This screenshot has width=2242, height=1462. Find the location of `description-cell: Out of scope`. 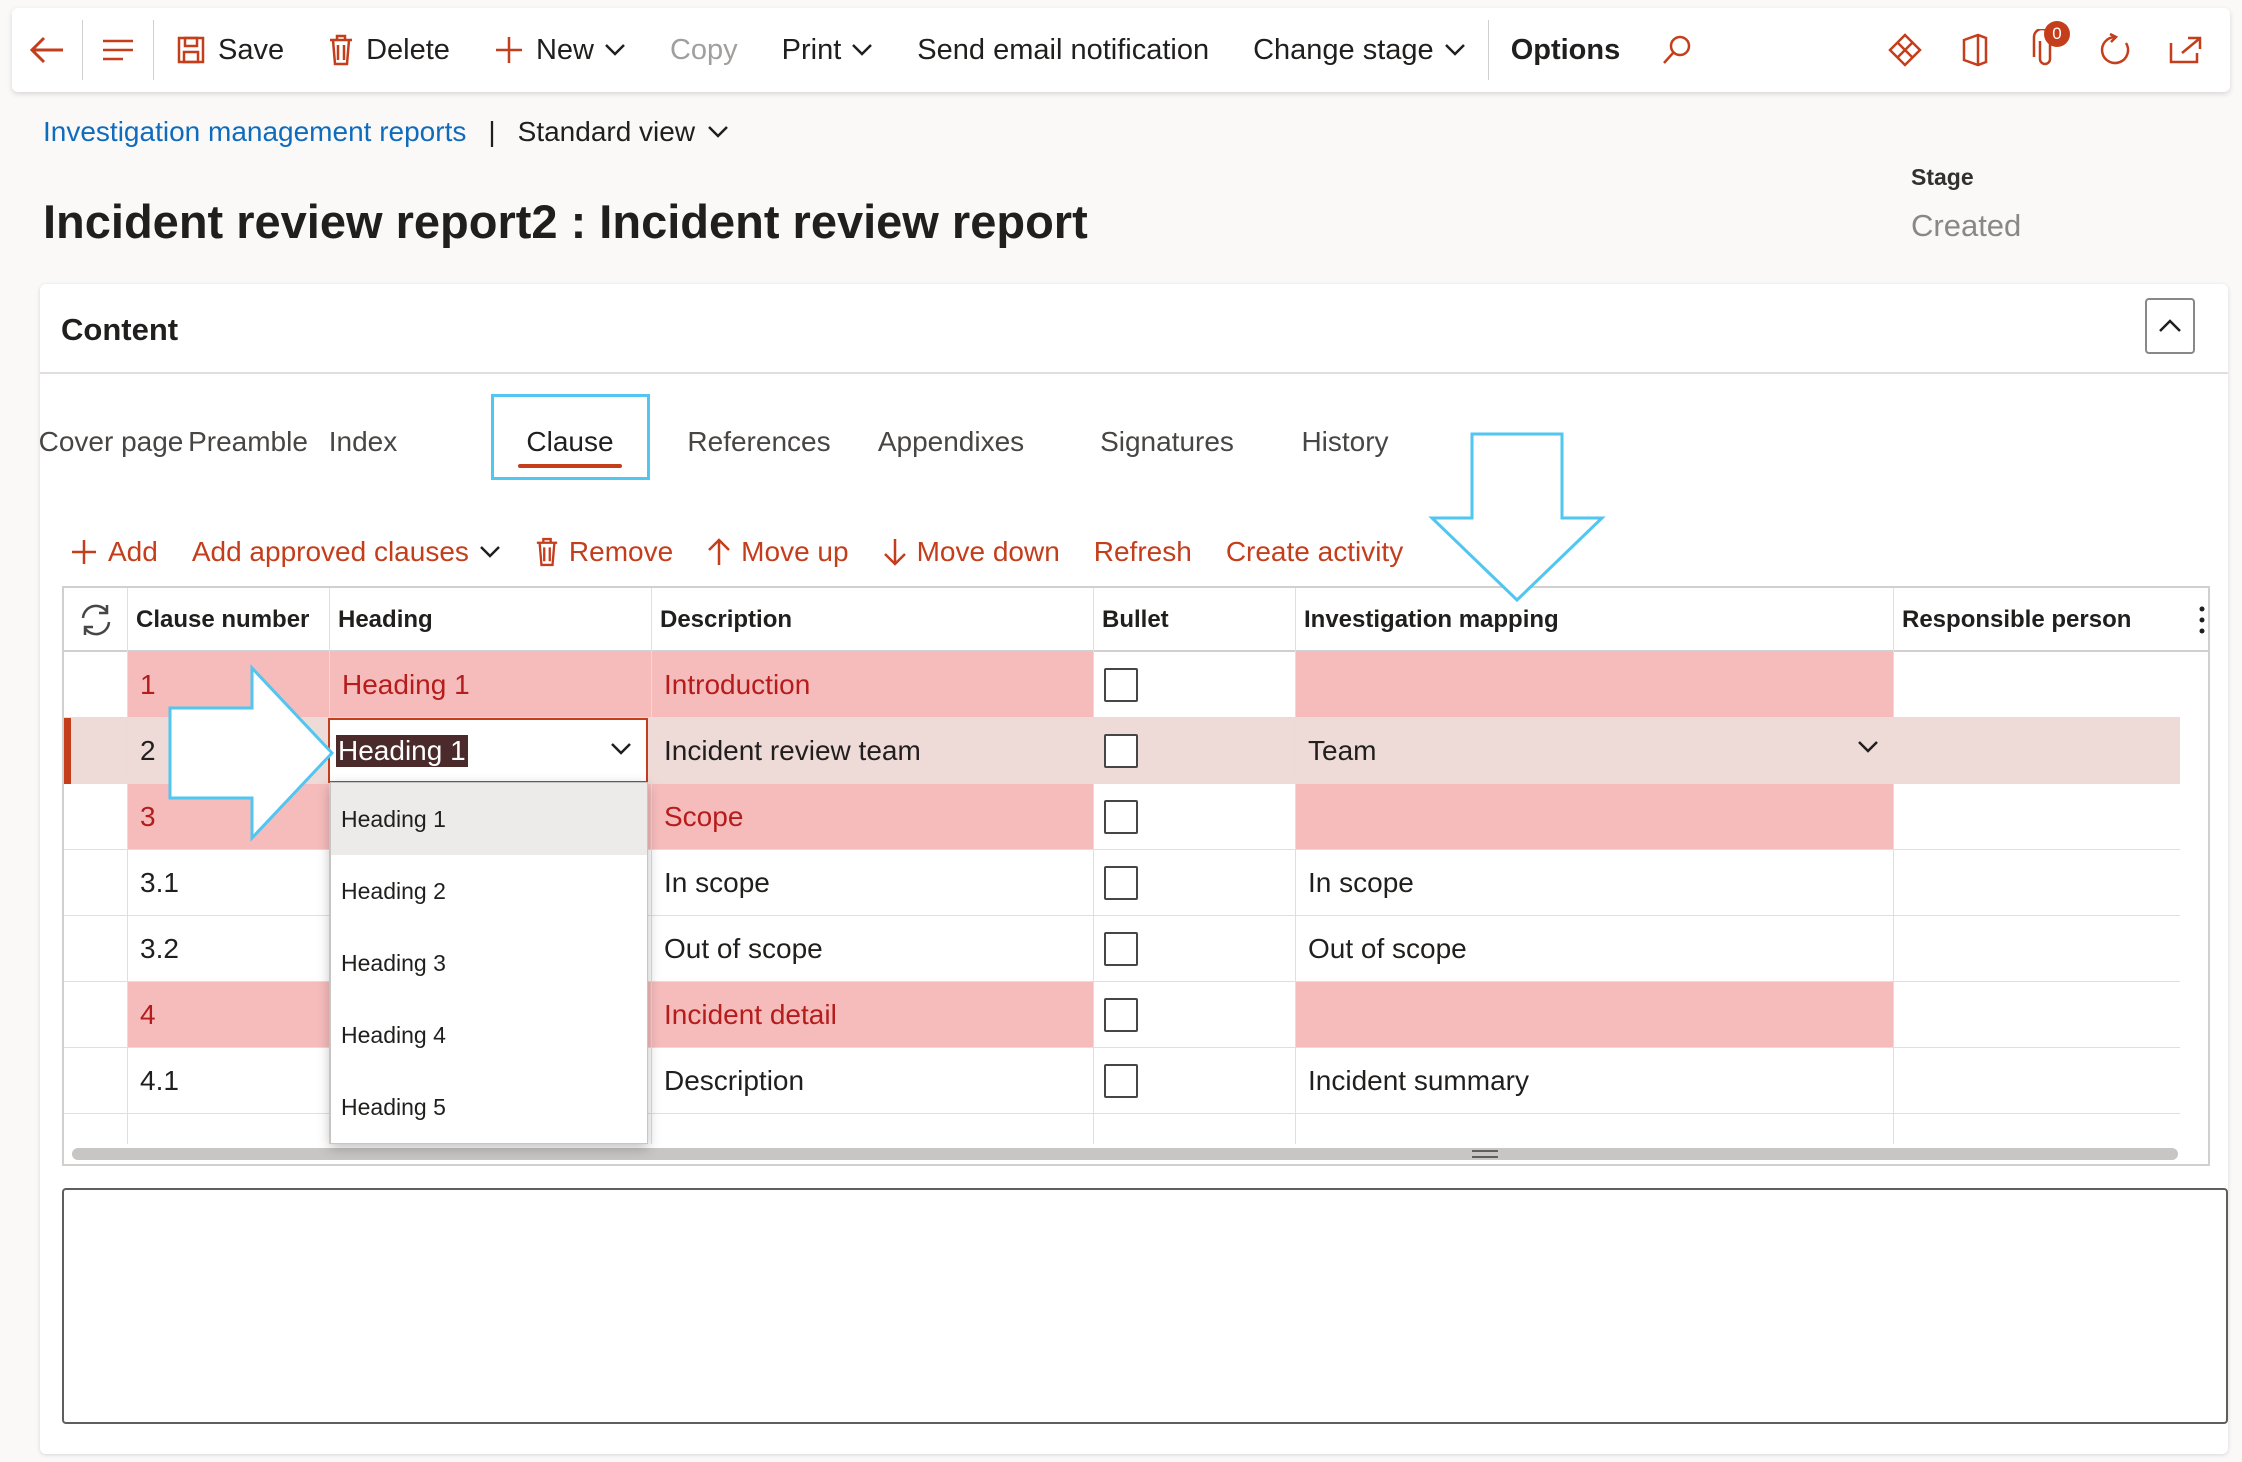

description-cell: Out of scope is located at coordinates (873, 948).